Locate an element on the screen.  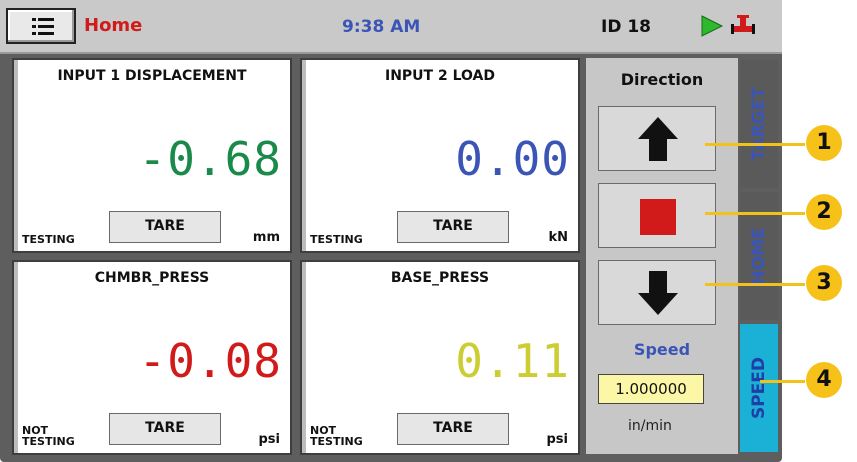
input-panel-chamber-pressure: CHMBR_PRESS -0.08 NOT TESTING TARE psi is located at coordinates (152, 357).